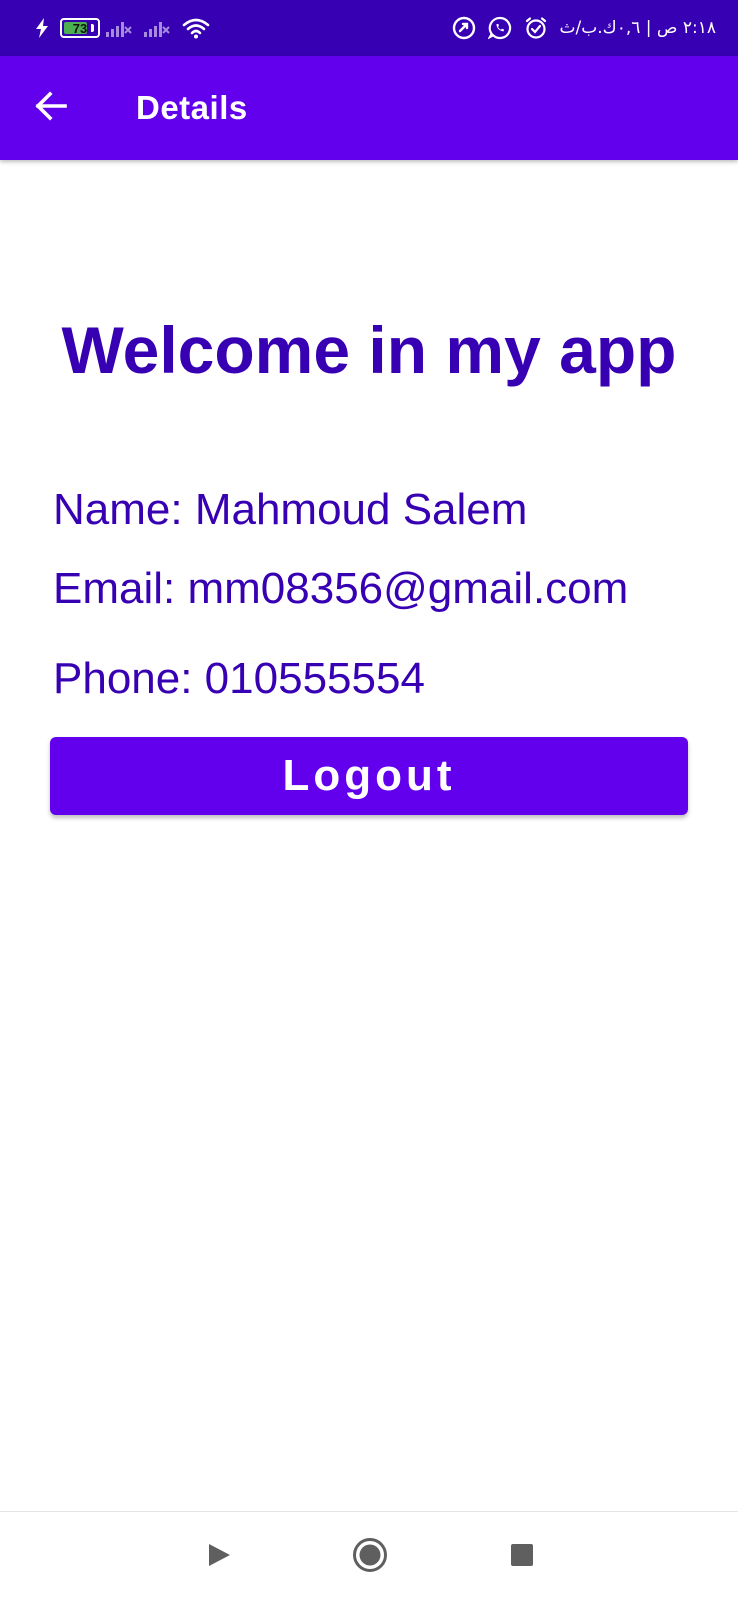  What do you see at coordinates (290, 509) in the screenshot?
I see `name-text: Name: Mahmoud Salem` at bounding box center [290, 509].